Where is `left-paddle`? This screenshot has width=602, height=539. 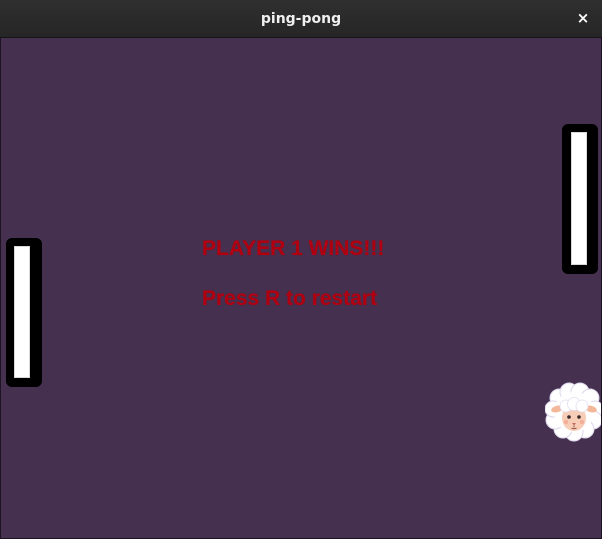 left-paddle is located at coordinates (24, 312).